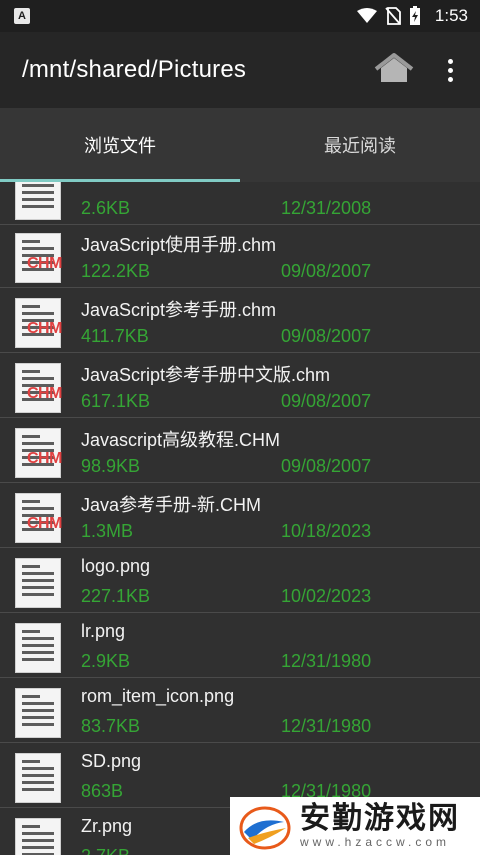 This screenshot has height=855, width=480. I want to click on battery-charging-icon, so click(414, 15).